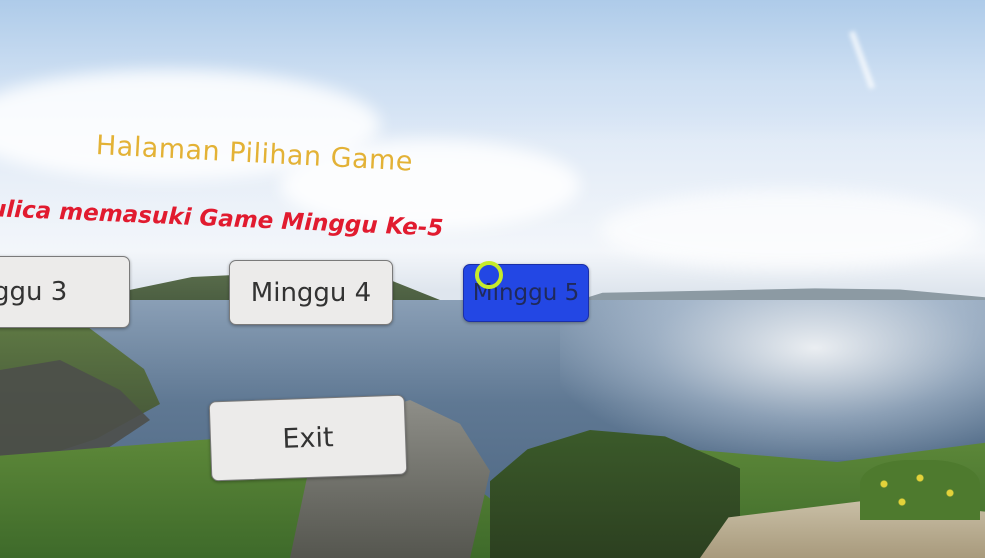 The width and height of the screenshot is (985, 558). Describe the element at coordinates (489, 275) in the screenshot. I see `gaze-reticle-icon` at that location.